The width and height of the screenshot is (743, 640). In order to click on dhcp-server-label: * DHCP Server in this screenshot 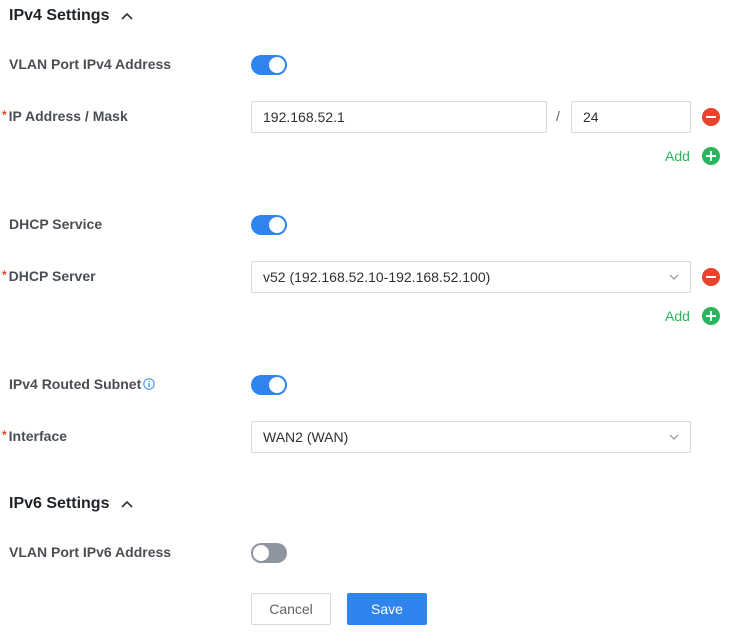, I will do `click(49, 276)`.